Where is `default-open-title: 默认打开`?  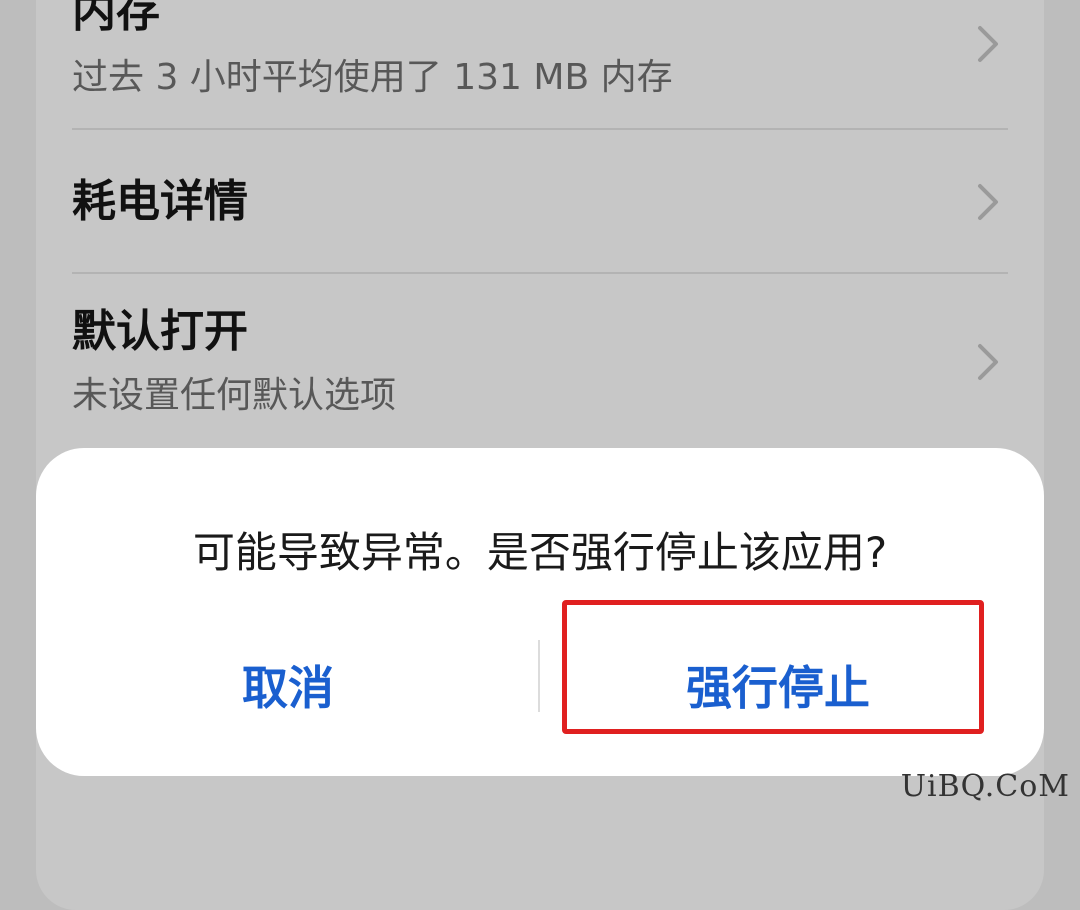
default-open-title: 默认打开 is located at coordinates (160, 331).